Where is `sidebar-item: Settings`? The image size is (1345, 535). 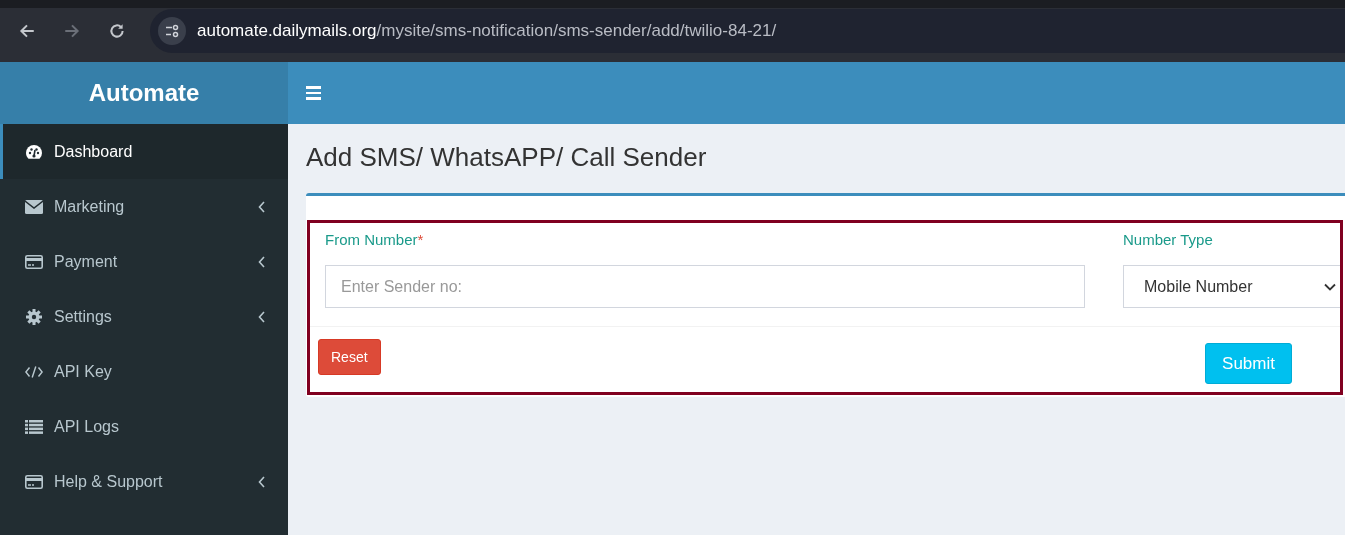 sidebar-item: Settings is located at coordinates (144, 316).